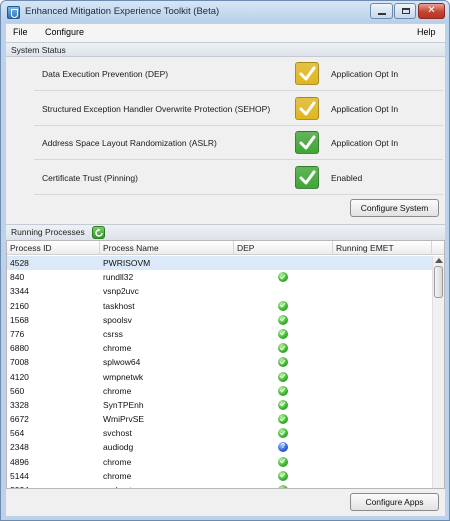 The width and height of the screenshot is (450, 521). I want to click on process-id-cell: 2348, so click(19, 447).